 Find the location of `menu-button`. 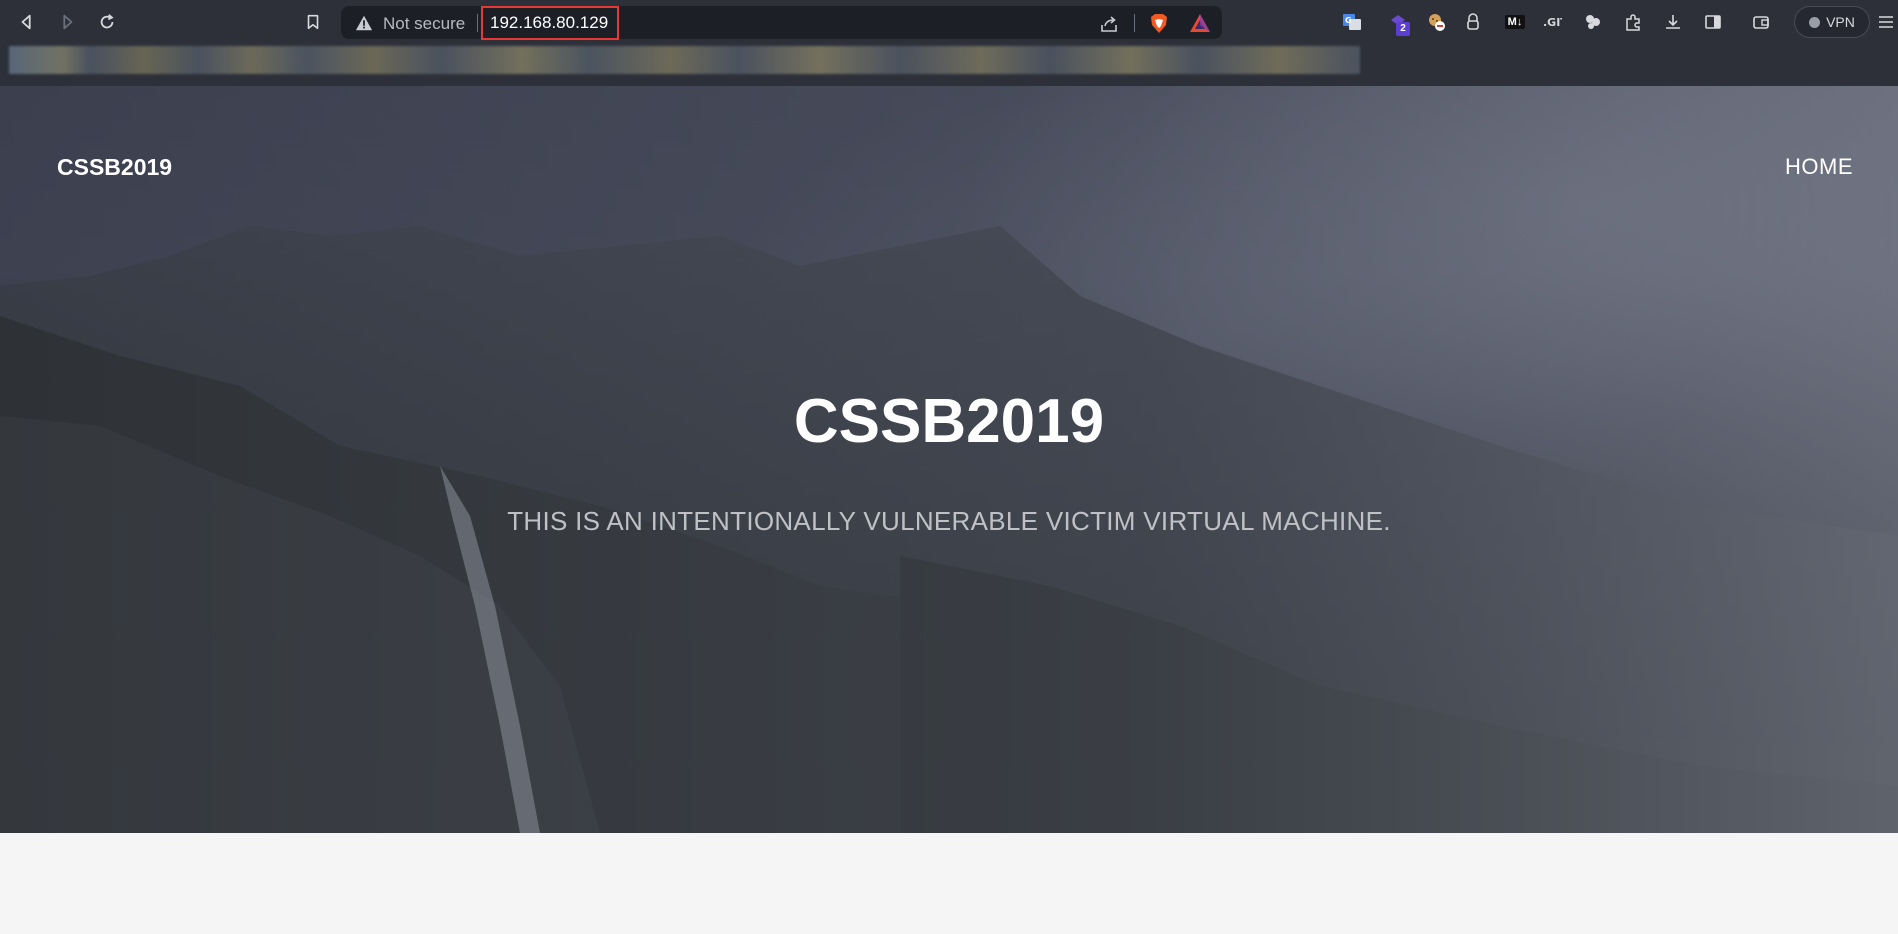

menu-button is located at coordinates (1886, 22).